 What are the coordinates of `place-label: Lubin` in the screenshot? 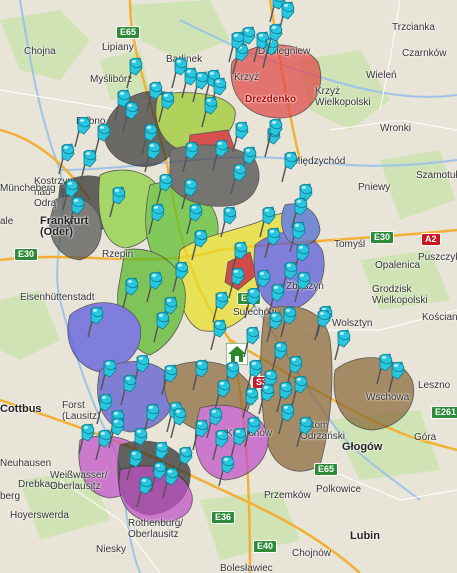 It's located at (365, 536).